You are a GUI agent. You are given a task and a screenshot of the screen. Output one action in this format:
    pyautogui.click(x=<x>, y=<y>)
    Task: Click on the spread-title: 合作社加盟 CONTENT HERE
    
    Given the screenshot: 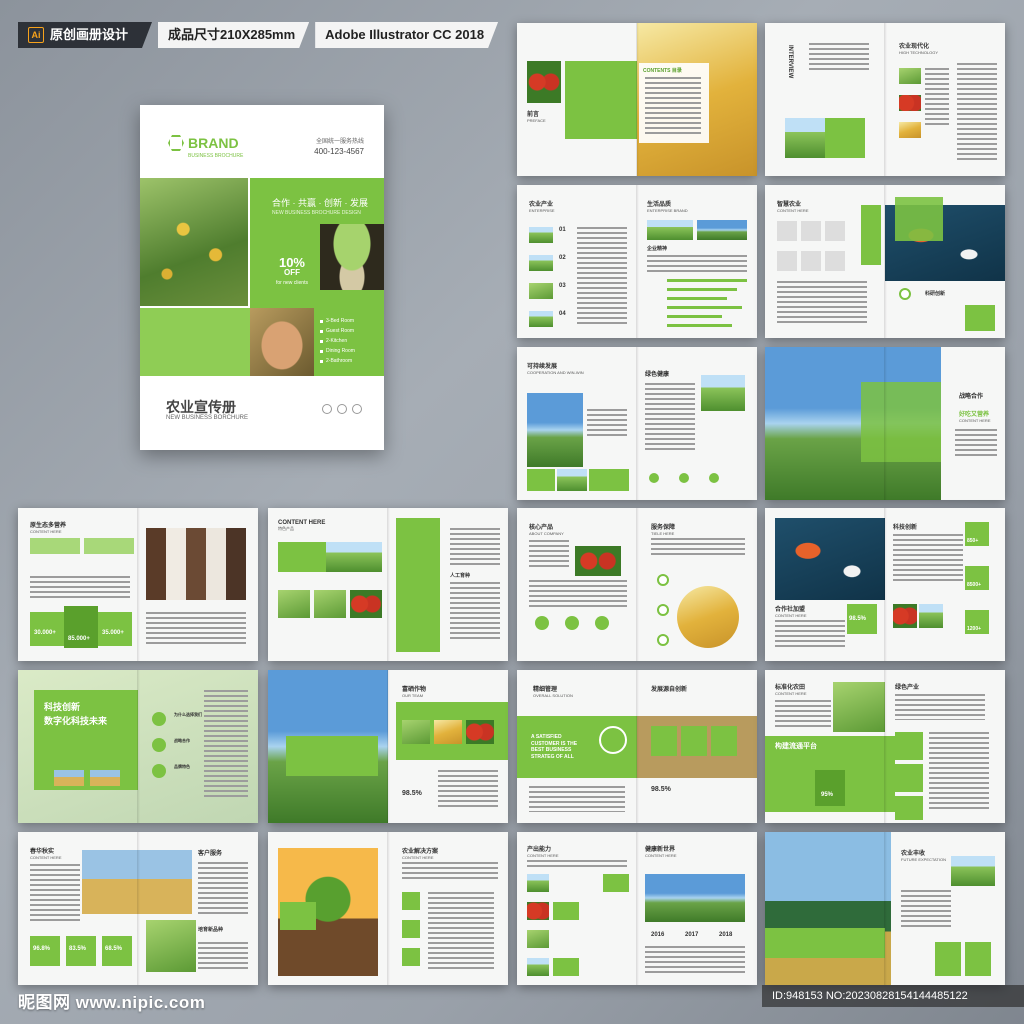 What is the action you would take?
    pyautogui.click(x=791, y=612)
    